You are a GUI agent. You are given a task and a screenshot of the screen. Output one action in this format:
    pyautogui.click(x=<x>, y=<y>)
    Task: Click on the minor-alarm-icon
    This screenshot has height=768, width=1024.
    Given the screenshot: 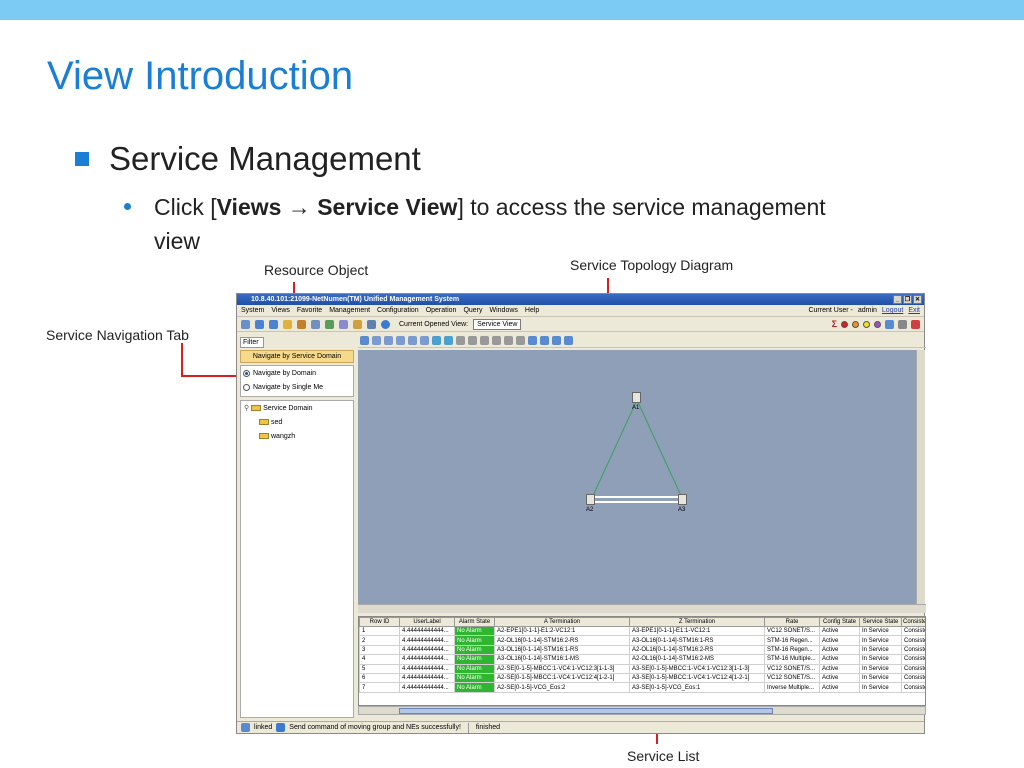 What is the action you would take?
    pyautogui.click(x=866, y=324)
    